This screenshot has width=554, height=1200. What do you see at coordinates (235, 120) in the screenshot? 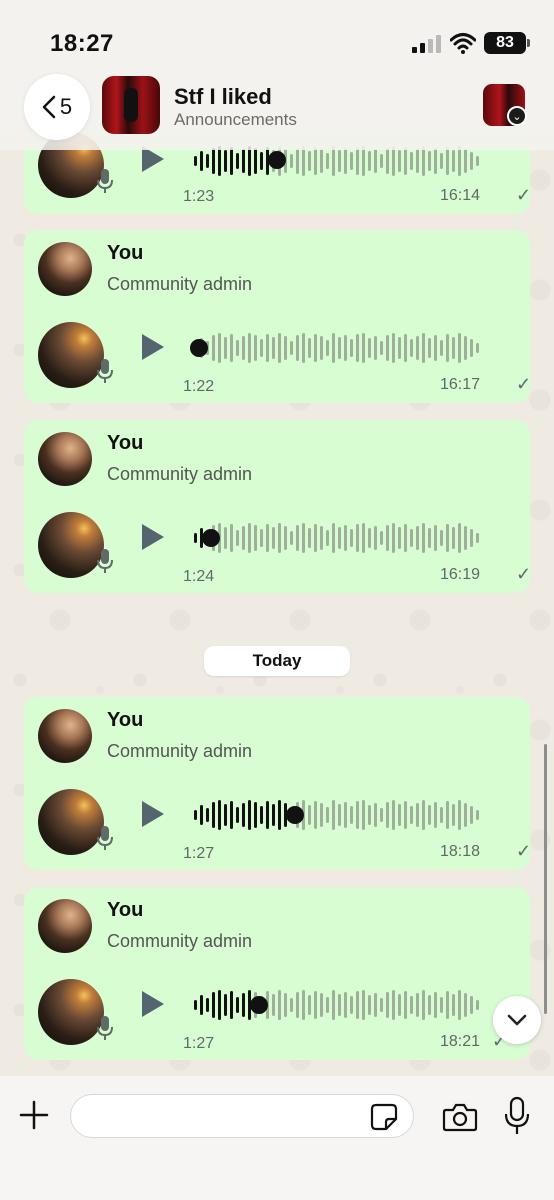
I see `chat-subtitle: Announcements` at bounding box center [235, 120].